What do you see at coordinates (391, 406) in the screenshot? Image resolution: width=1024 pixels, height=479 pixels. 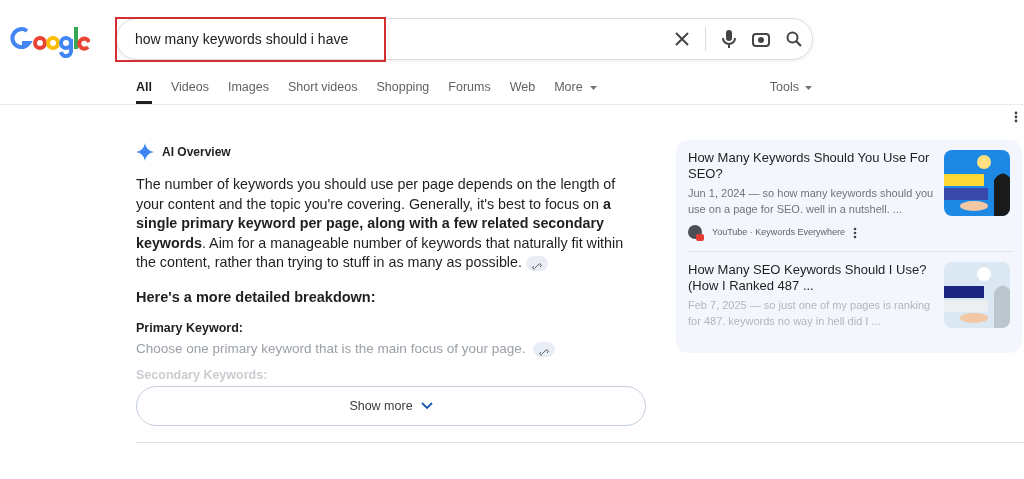 I see `show-more-button: Show more` at bounding box center [391, 406].